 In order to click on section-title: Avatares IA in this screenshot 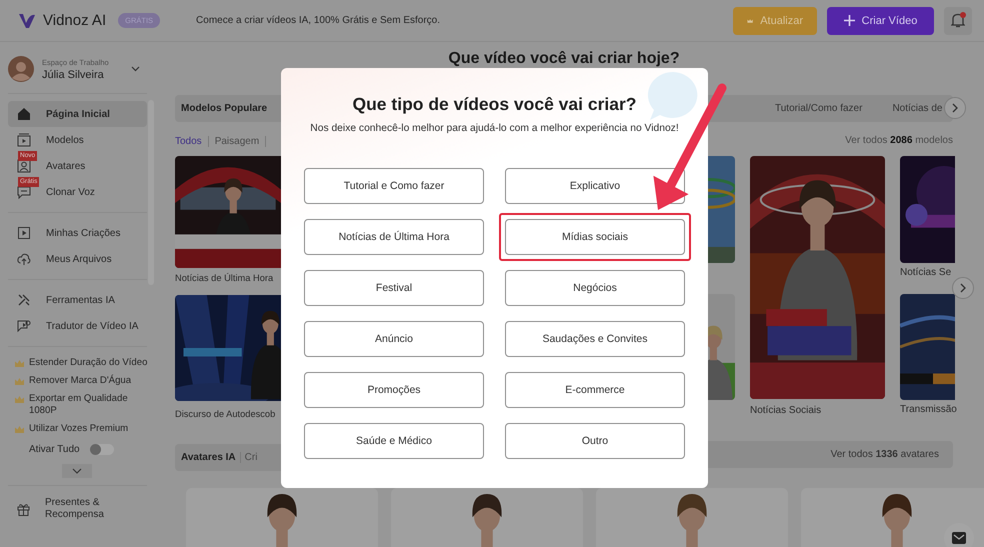, I will do `click(208, 457)`.